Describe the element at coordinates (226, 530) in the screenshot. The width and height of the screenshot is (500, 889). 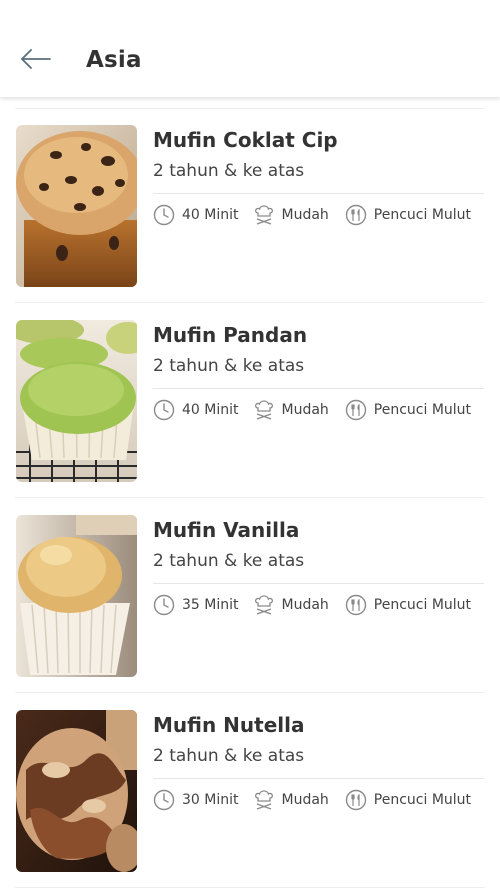
I see `recipe-title: Mufin Vanilla` at that location.